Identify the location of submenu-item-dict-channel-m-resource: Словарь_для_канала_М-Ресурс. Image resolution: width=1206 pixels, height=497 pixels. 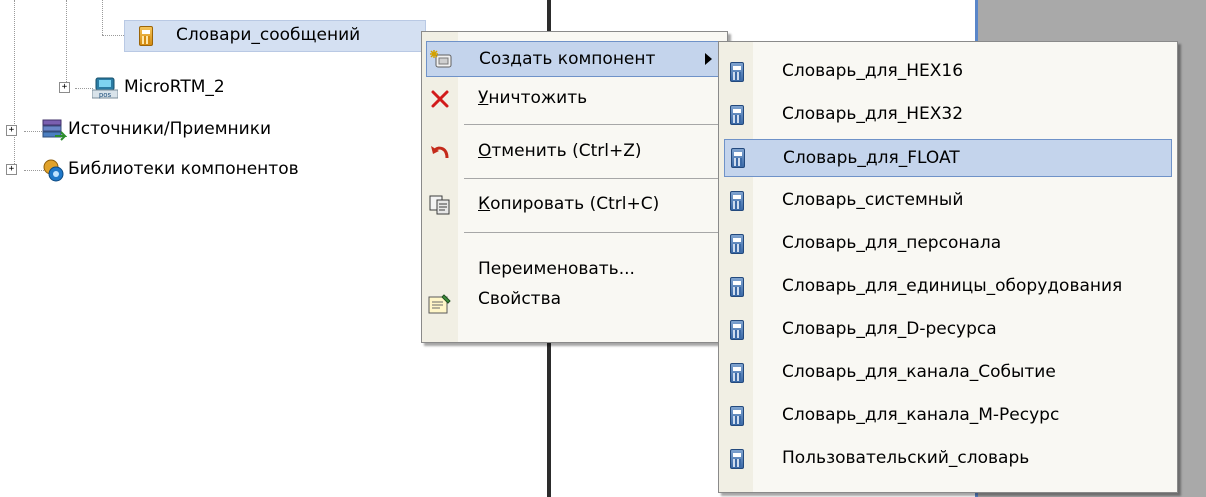
(948, 416).